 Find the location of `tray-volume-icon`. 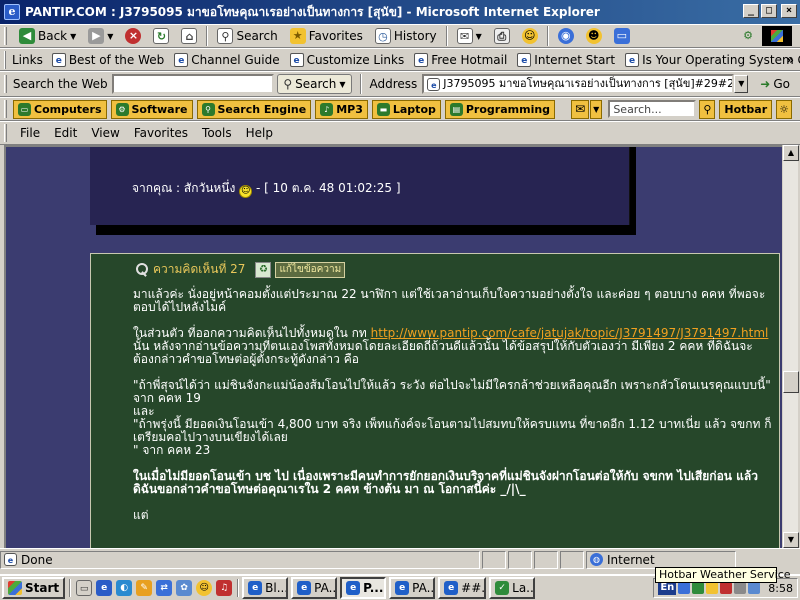

tray-volume-icon is located at coordinates (740, 588).